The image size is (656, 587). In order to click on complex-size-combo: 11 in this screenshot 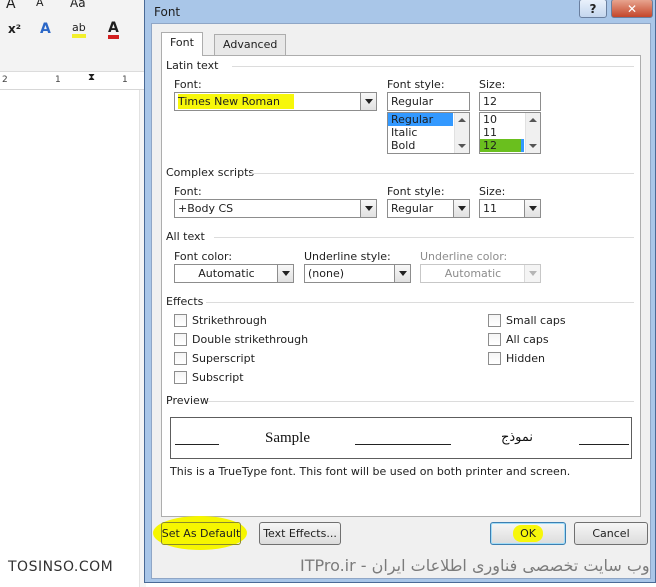, I will do `click(510, 208)`.